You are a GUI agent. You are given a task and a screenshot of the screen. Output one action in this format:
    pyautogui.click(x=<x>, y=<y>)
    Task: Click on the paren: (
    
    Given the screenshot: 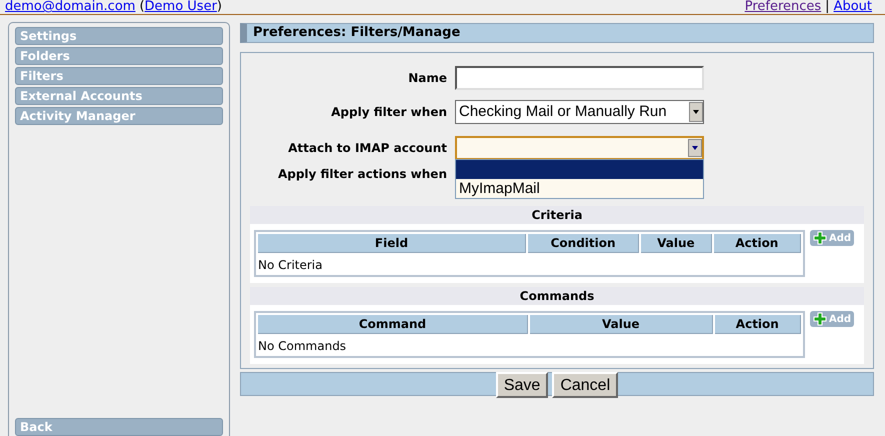 What is the action you would take?
    pyautogui.click(x=142, y=8)
    